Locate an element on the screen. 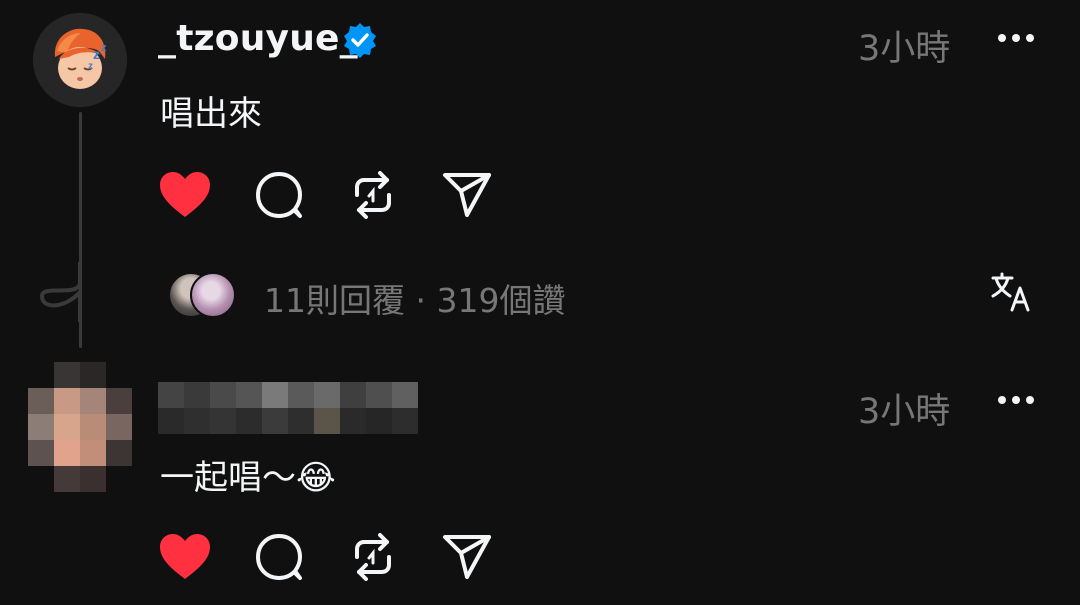 The image size is (1080, 605). memoji-avatar-icon: z z z is located at coordinates (80, 60).